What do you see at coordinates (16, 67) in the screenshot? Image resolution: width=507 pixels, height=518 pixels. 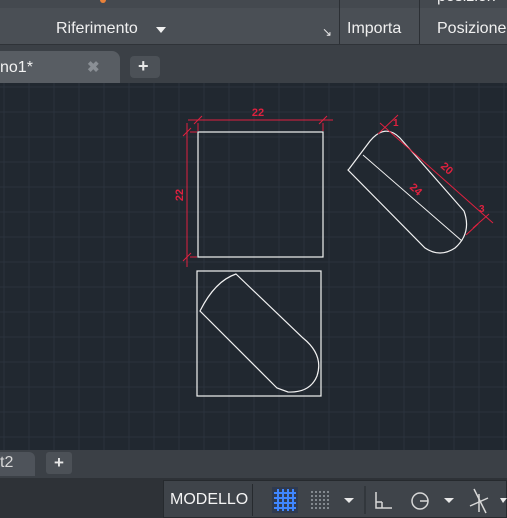 I see `file-tab-label: no1*` at bounding box center [16, 67].